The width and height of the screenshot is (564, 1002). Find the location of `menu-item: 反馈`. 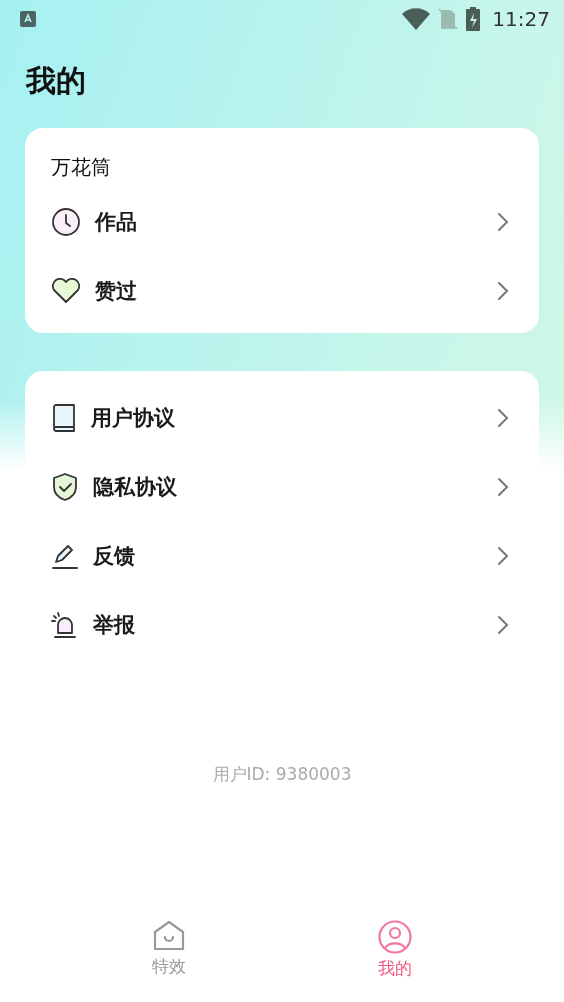

menu-item: 反馈 is located at coordinates (282, 555).